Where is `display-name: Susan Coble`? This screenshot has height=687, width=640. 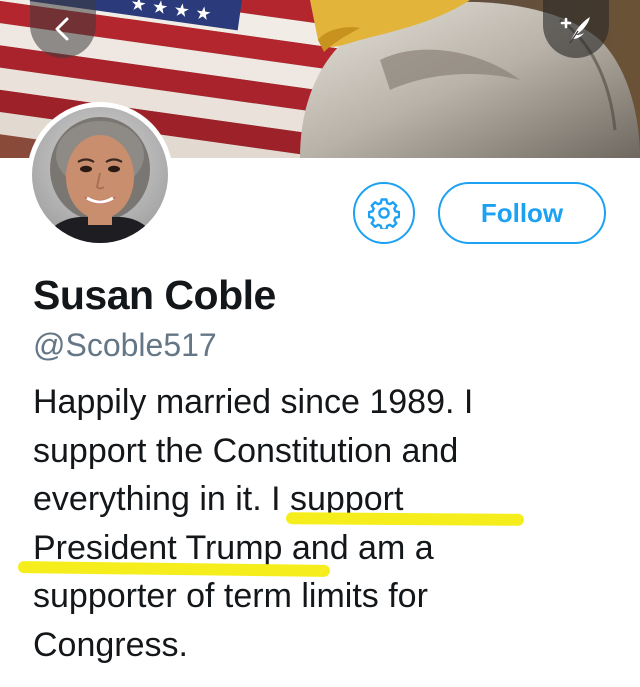
display-name: Susan Coble is located at coordinates (154, 295).